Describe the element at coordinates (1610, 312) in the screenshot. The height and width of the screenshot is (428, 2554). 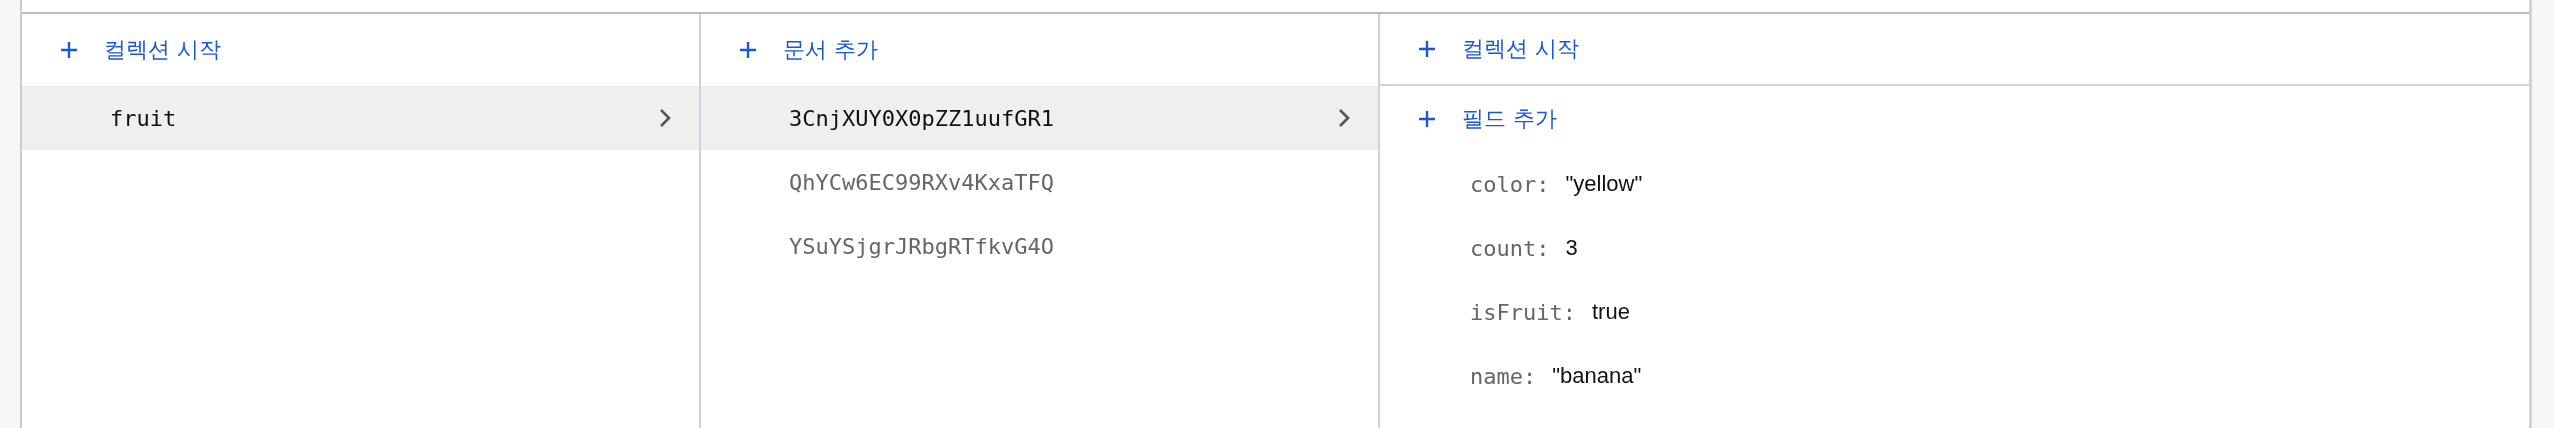
I see `field-value: true` at that location.